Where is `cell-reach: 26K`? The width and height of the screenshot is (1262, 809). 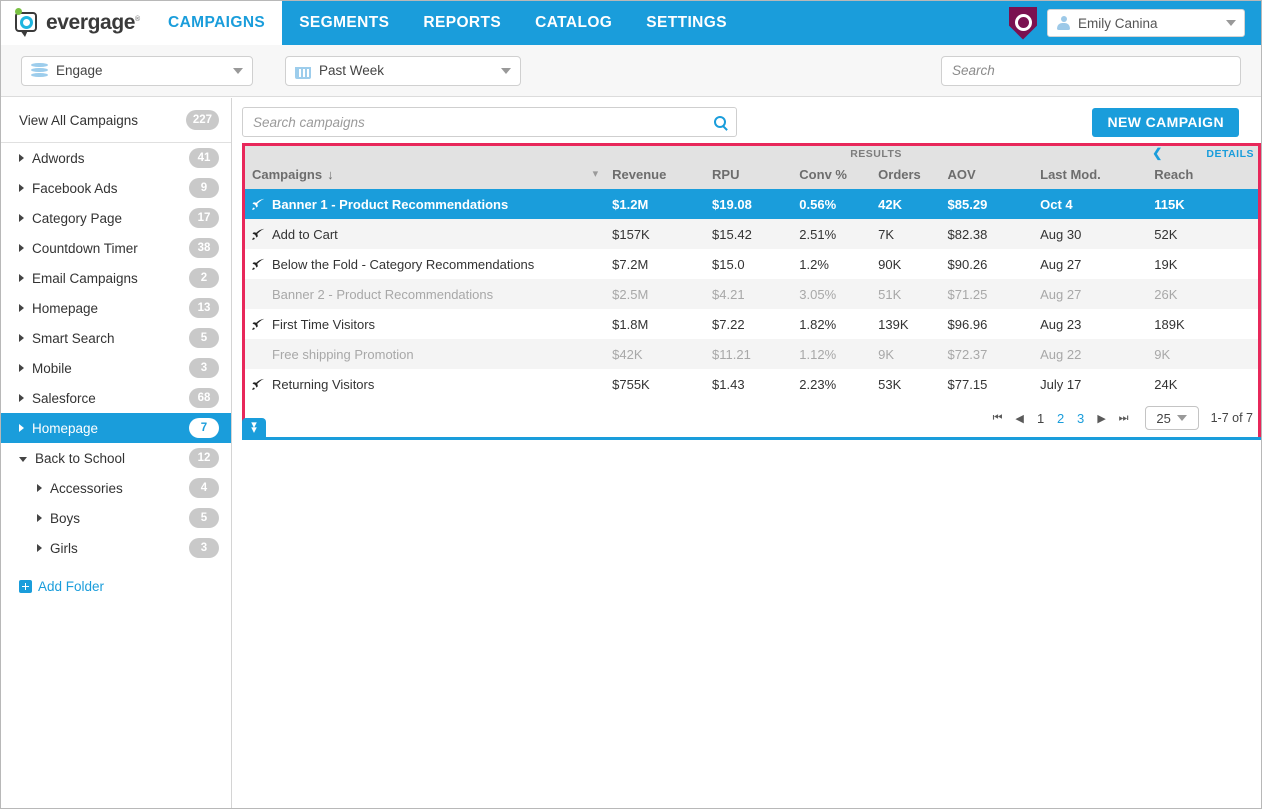 cell-reach: 26K is located at coordinates (1166, 294).